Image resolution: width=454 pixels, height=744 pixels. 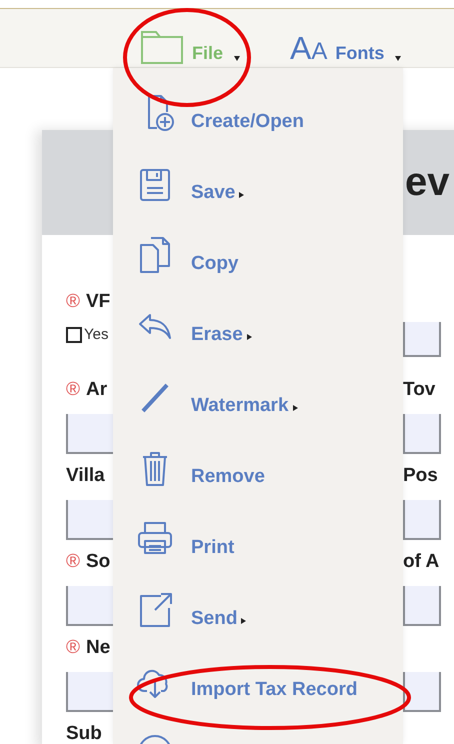 What do you see at coordinates (216, 412) in the screenshot?
I see `menu-item: Watermark` at bounding box center [216, 412].